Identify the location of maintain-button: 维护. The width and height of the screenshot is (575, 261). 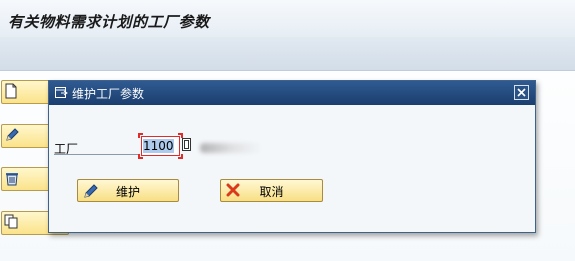
(128, 190).